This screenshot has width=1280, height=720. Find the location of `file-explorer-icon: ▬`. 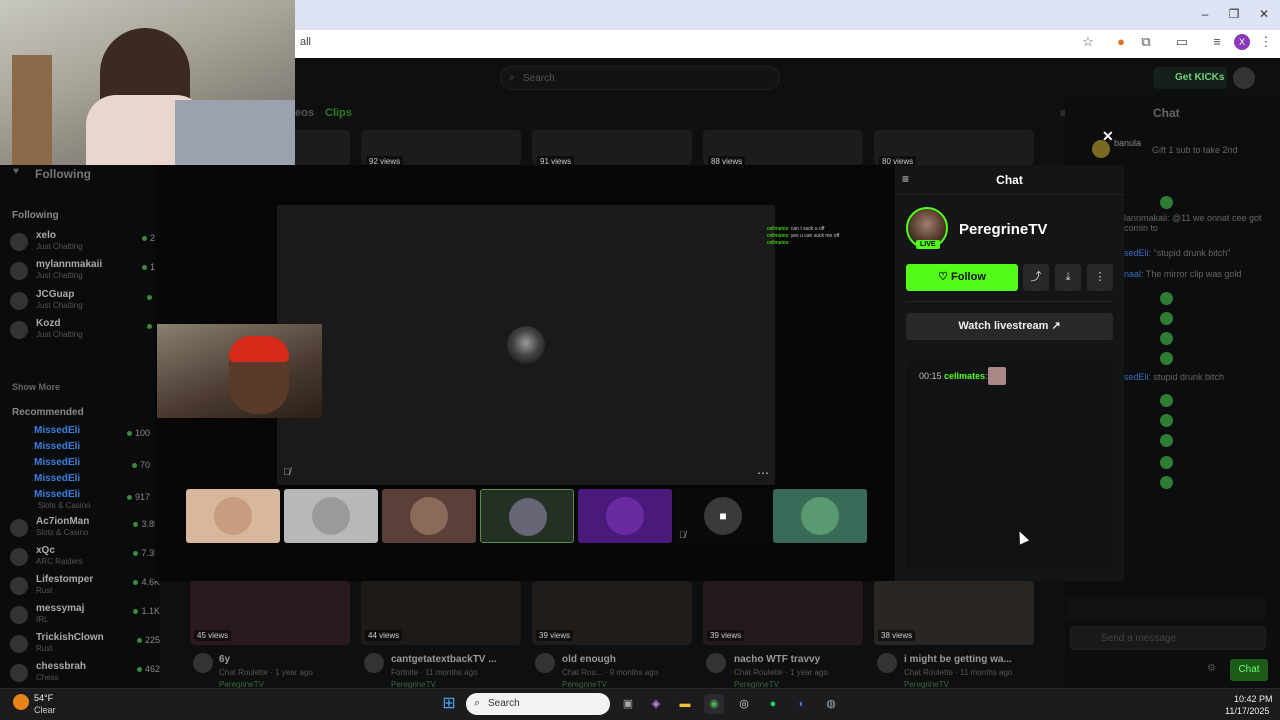

file-explorer-icon: ▬ is located at coordinates (685, 704).